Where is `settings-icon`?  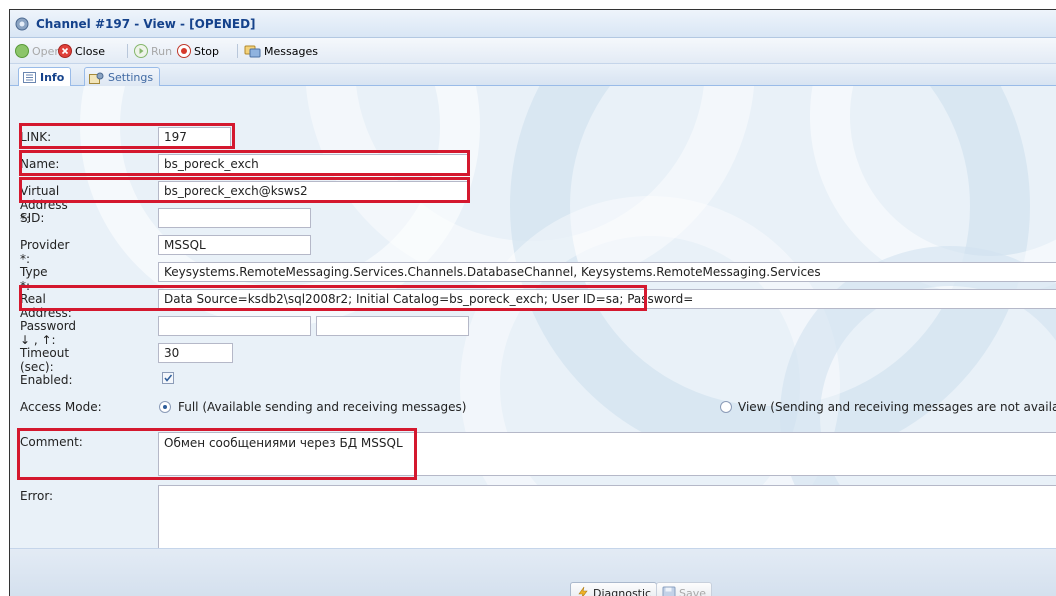 settings-icon is located at coordinates (96, 78).